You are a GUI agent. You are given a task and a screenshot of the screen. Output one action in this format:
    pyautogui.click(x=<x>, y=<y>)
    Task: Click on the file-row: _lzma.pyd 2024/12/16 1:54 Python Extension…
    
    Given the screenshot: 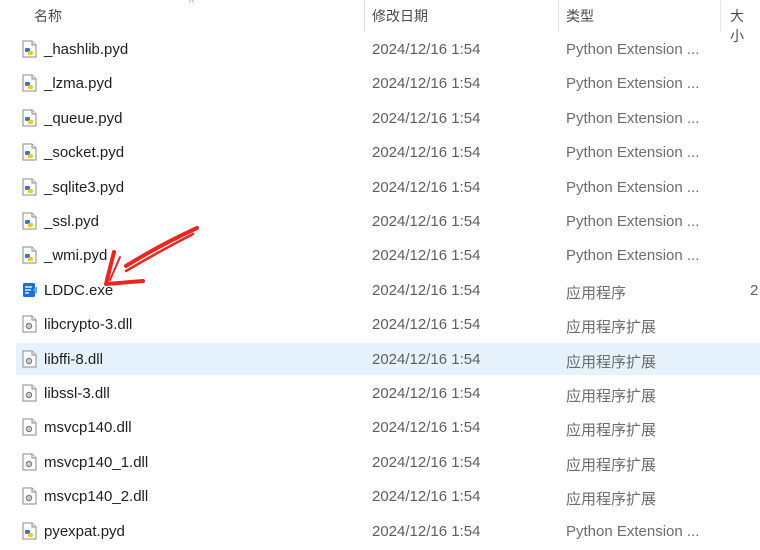 What is the action you would take?
    pyautogui.click(x=388, y=83)
    